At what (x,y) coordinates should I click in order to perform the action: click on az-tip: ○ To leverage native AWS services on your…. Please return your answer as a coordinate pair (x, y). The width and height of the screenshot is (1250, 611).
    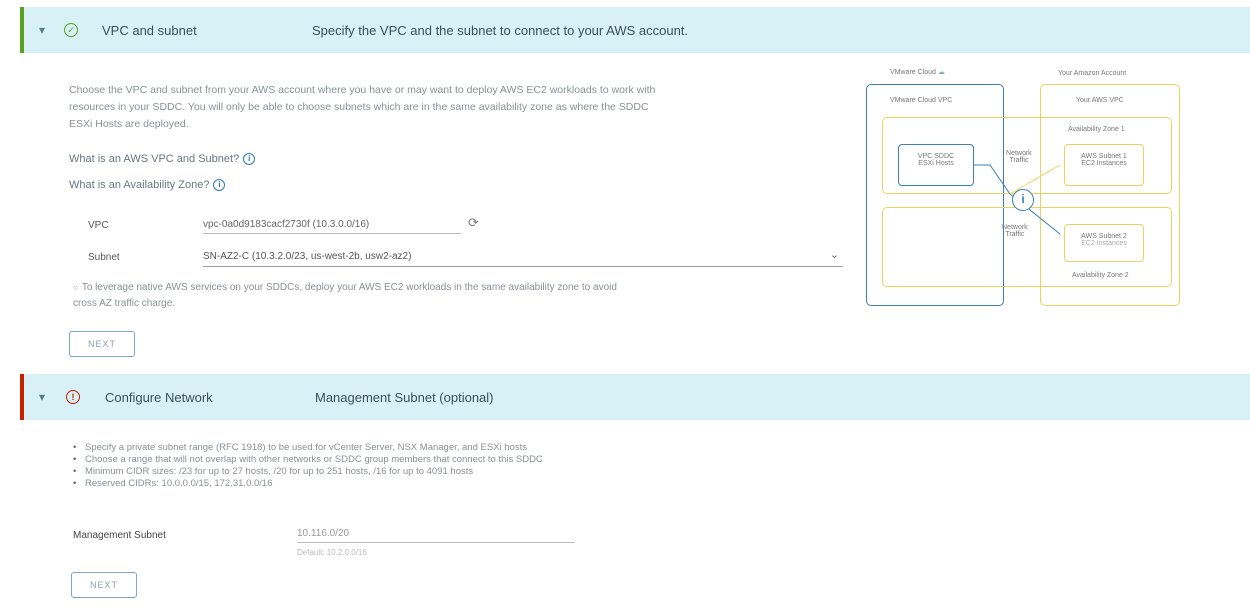
    Looking at the image, I should click on (468, 296).